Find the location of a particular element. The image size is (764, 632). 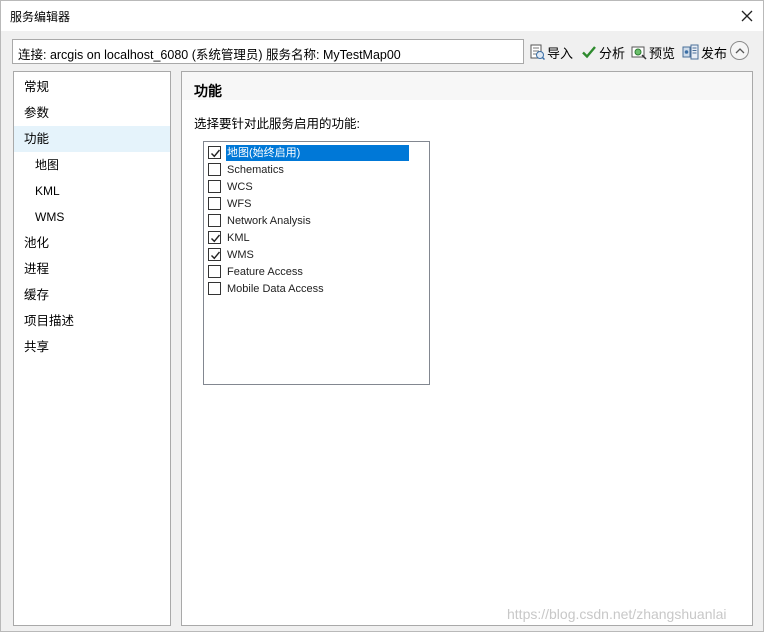

preview-icon is located at coordinates (639, 53).